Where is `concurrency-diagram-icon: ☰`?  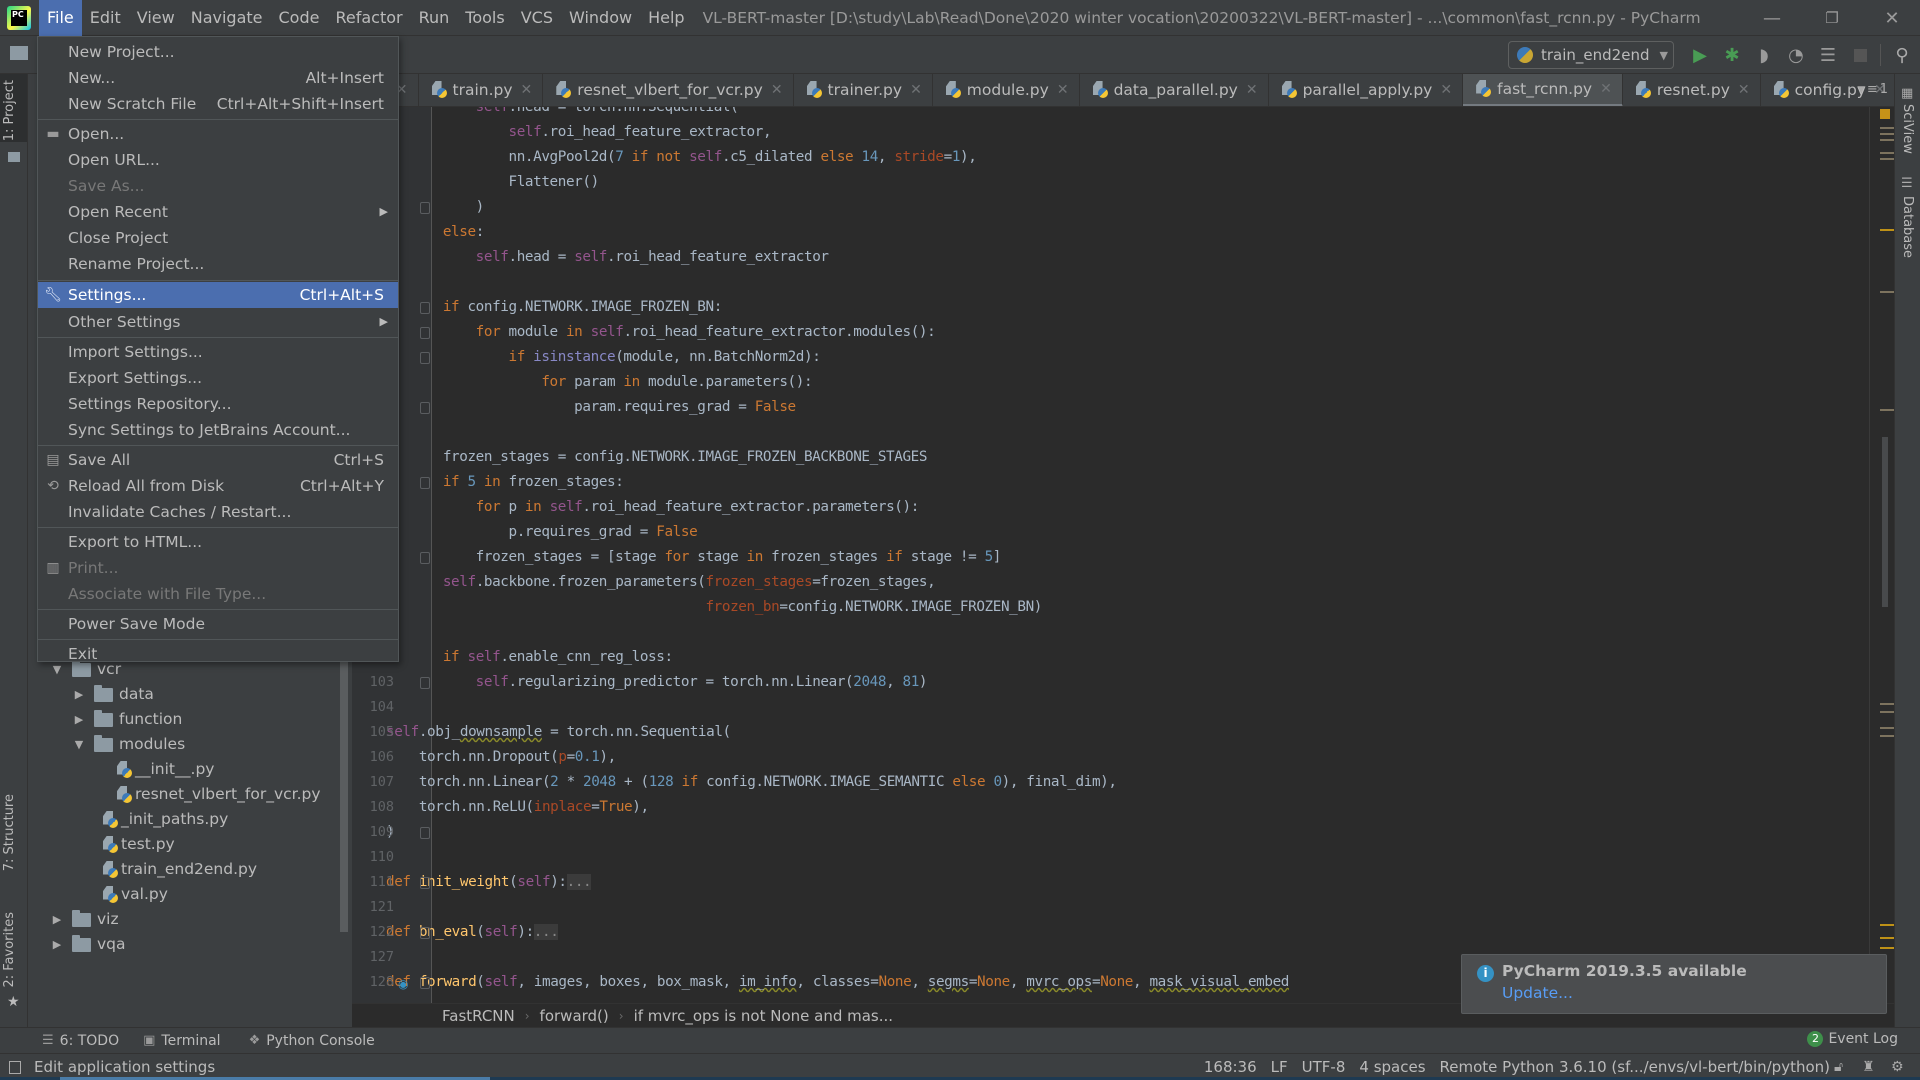 concurrency-diagram-icon: ☰ is located at coordinates (1828, 55).